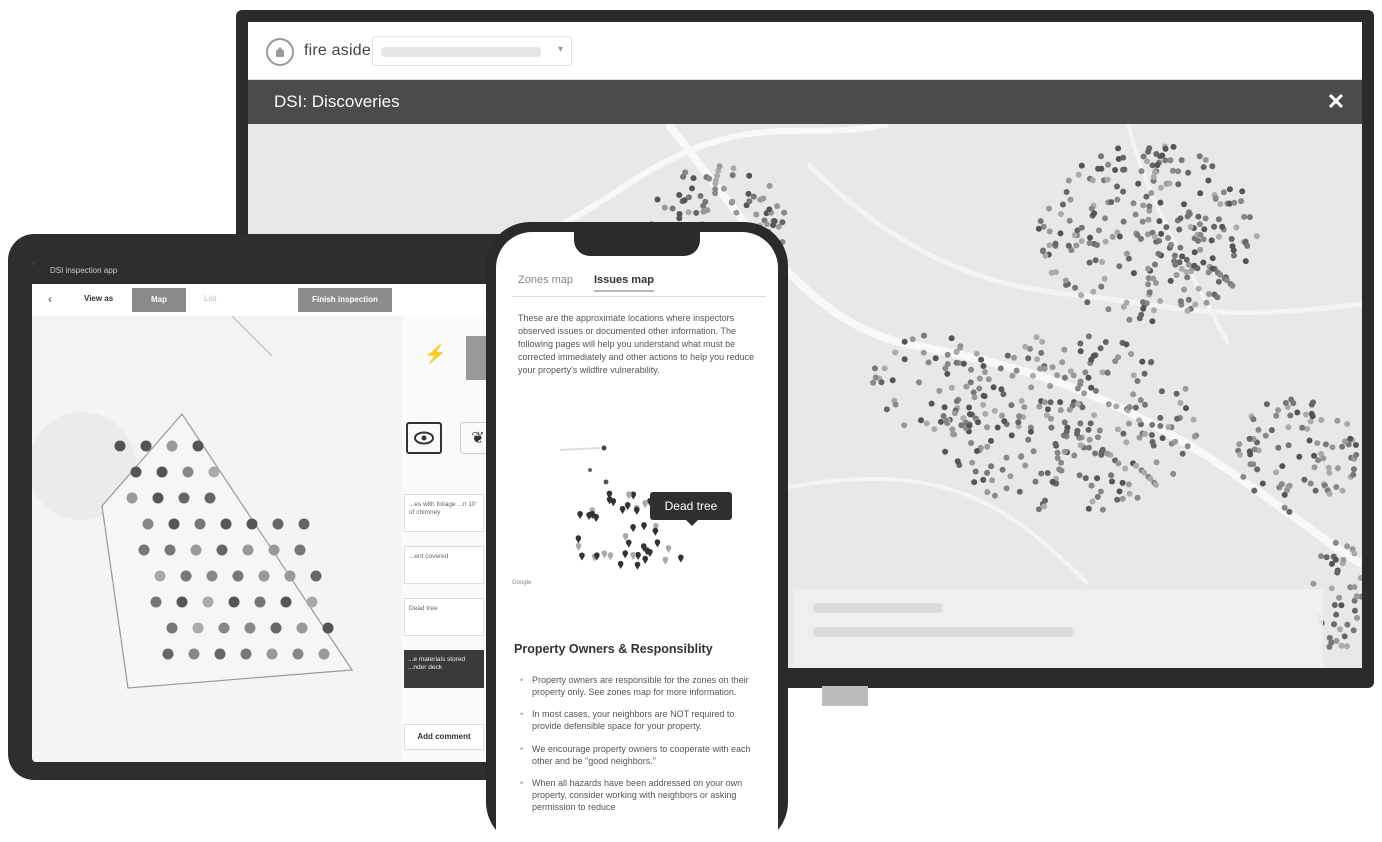 The image size is (1382, 842). What do you see at coordinates (217, 538) in the screenshot?
I see `parcel-map` at bounding box center [217, 538].